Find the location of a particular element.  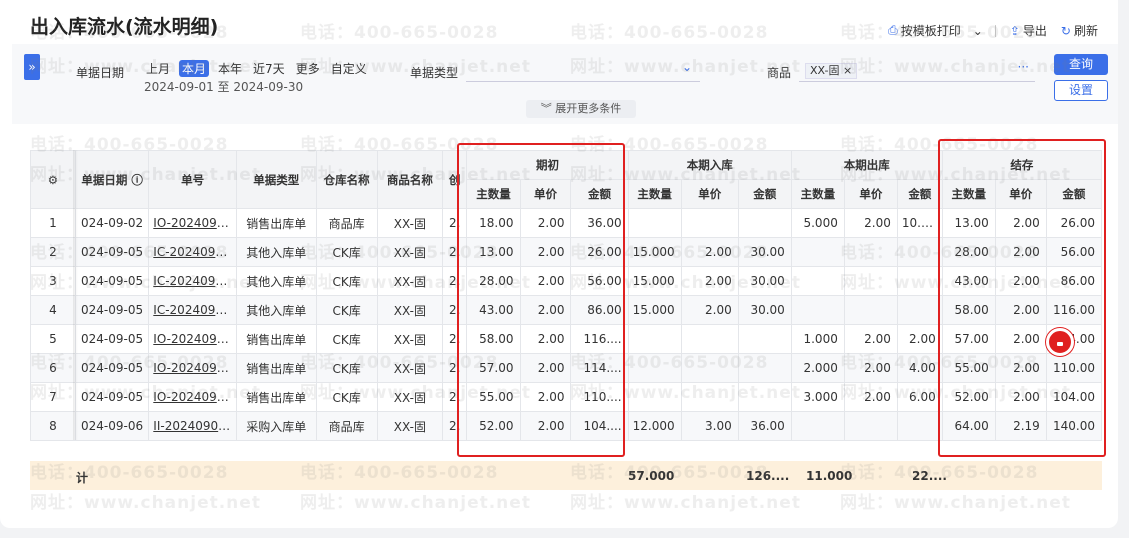

cell-out-qty: 1.000 is located at coordinates (817, 339).